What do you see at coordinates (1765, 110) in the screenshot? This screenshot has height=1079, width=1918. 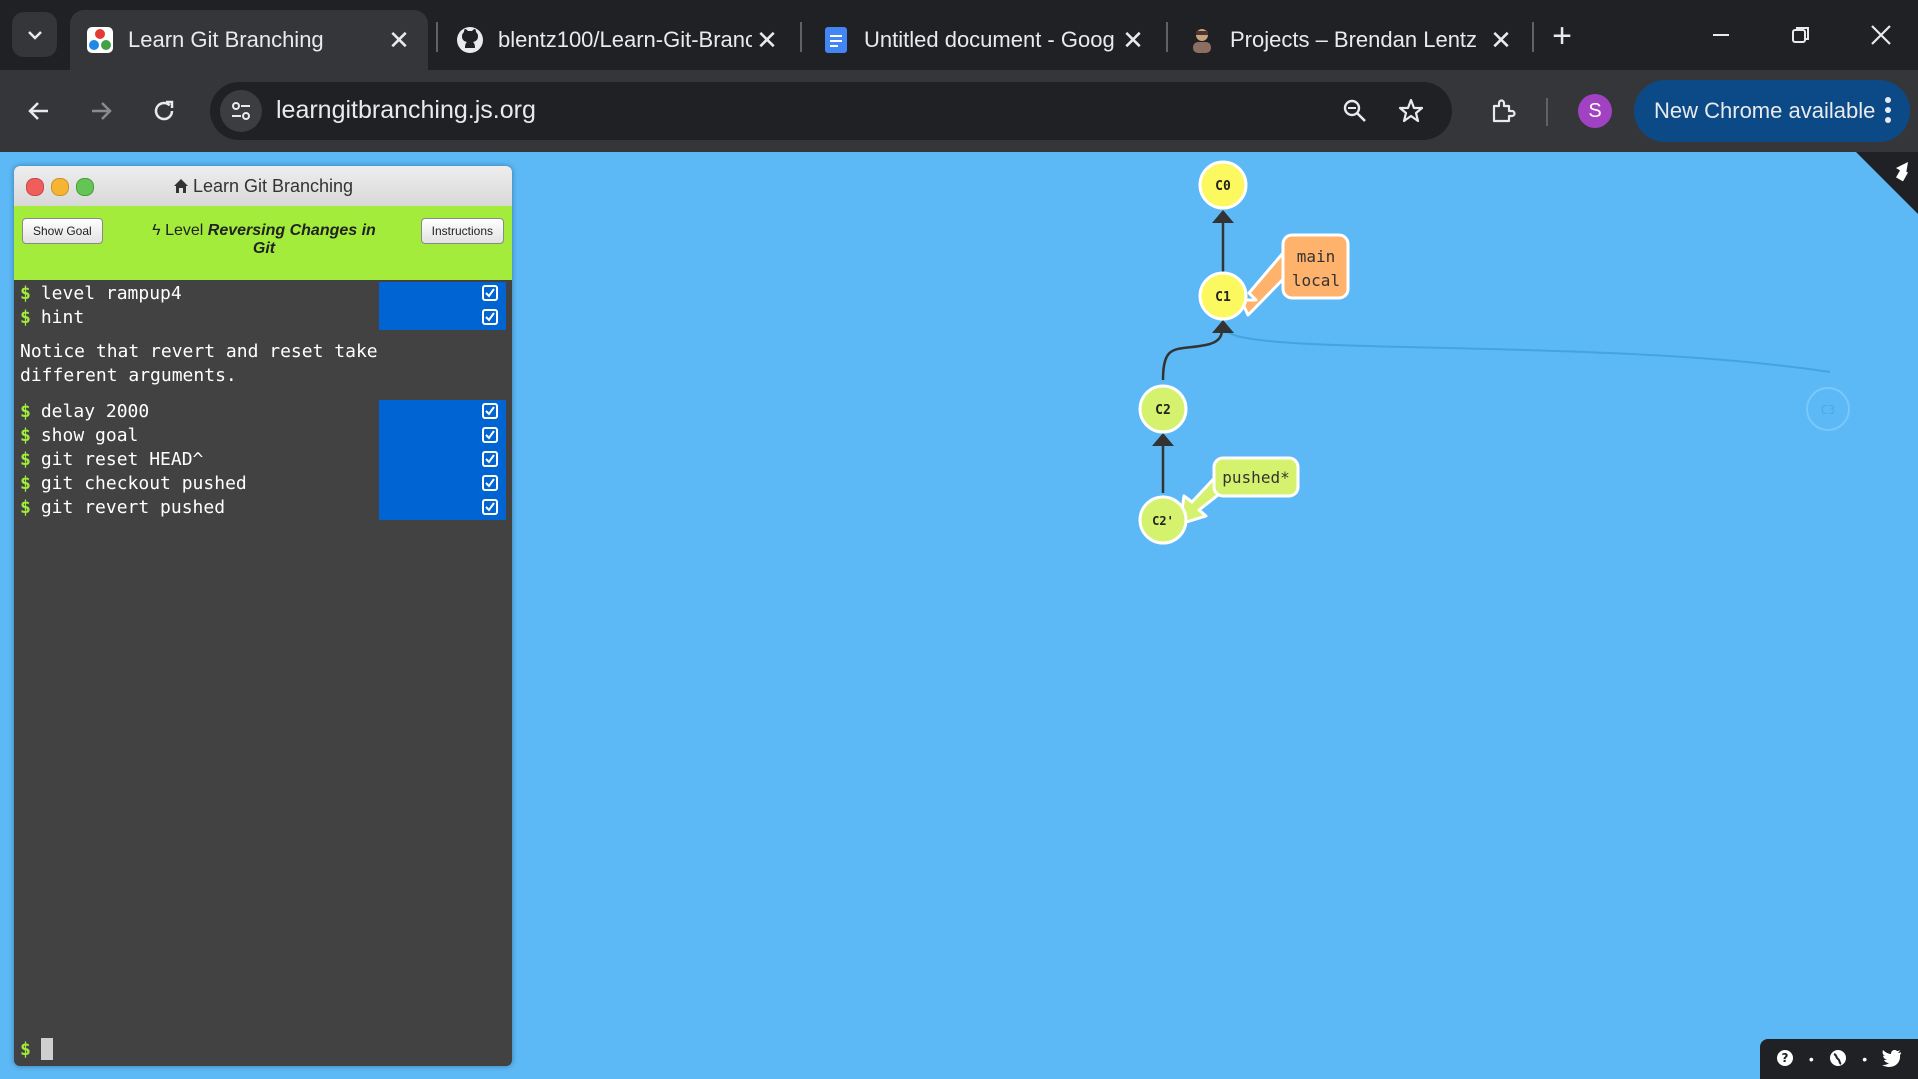 I see `update-button-label: New Chrome available` at bounding box center [1765, 110].